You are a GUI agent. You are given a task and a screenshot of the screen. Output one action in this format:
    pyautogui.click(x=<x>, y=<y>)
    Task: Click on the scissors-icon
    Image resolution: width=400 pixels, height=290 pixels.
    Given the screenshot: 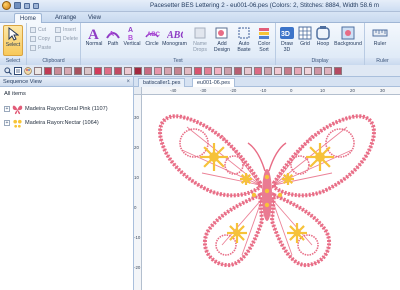 What is the action you would take?
    pyautogui.click(x=33, y=29)
    